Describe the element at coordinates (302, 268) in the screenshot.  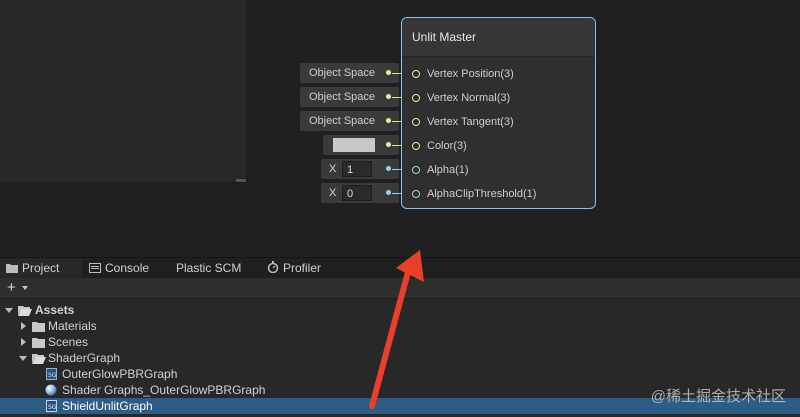
I see `tab-label: Profiler` at that location.